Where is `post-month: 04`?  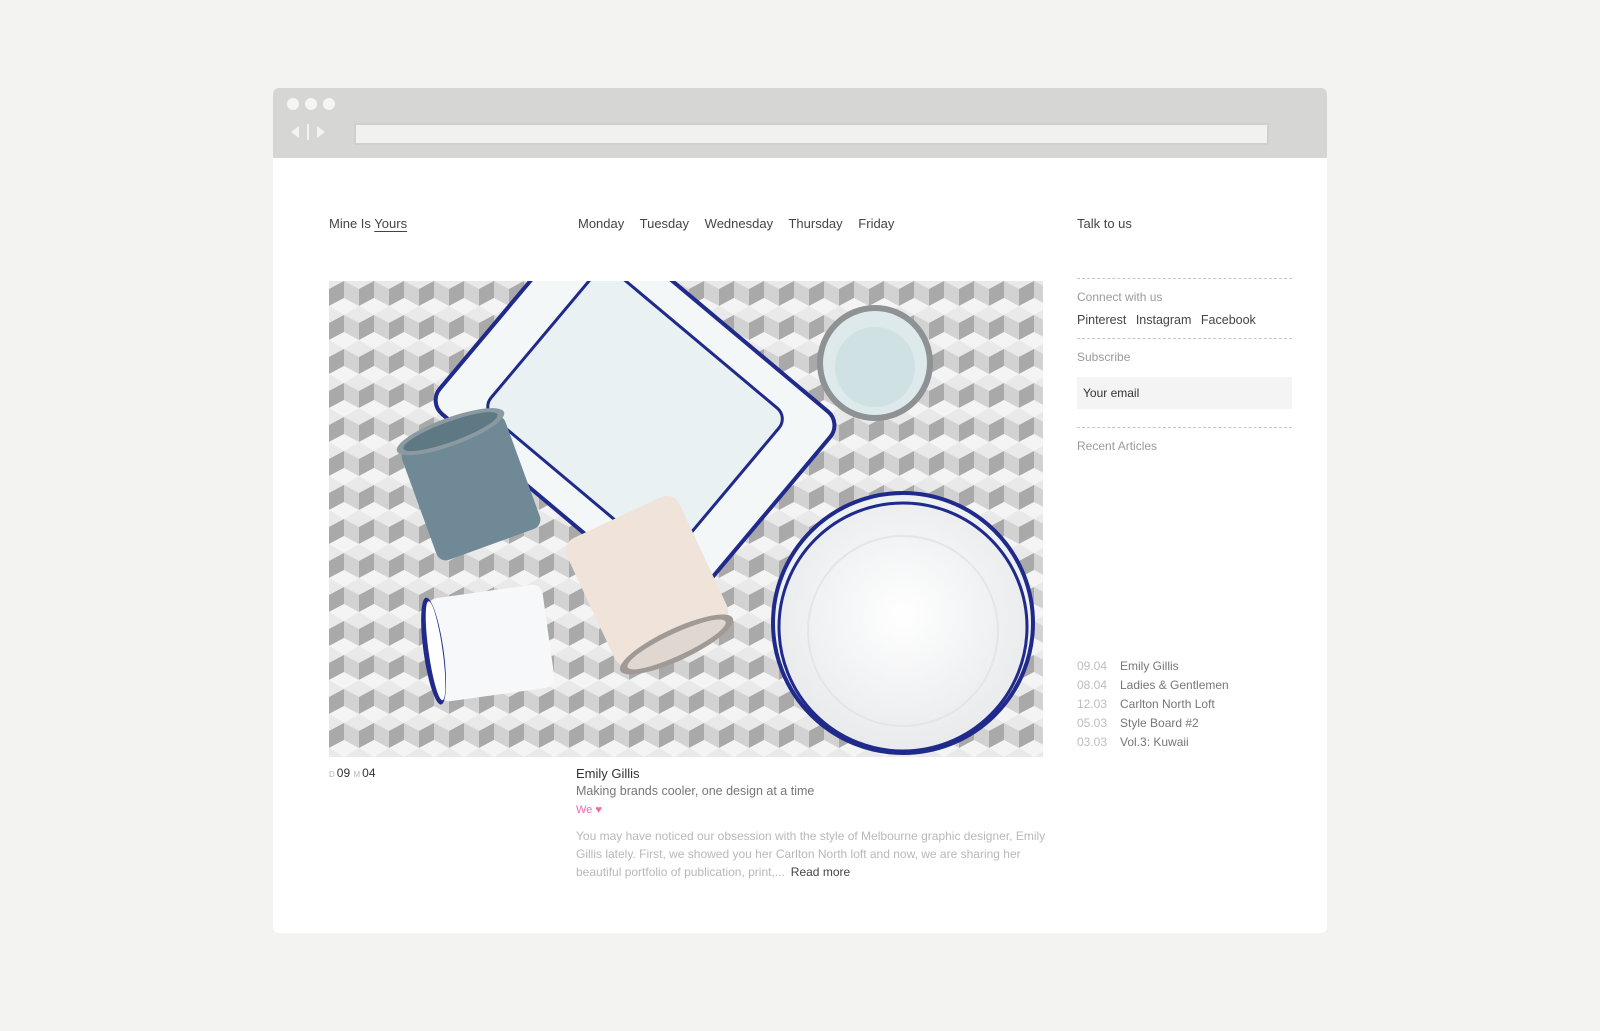 post-month: 04 is located at coordinates (369, 773).